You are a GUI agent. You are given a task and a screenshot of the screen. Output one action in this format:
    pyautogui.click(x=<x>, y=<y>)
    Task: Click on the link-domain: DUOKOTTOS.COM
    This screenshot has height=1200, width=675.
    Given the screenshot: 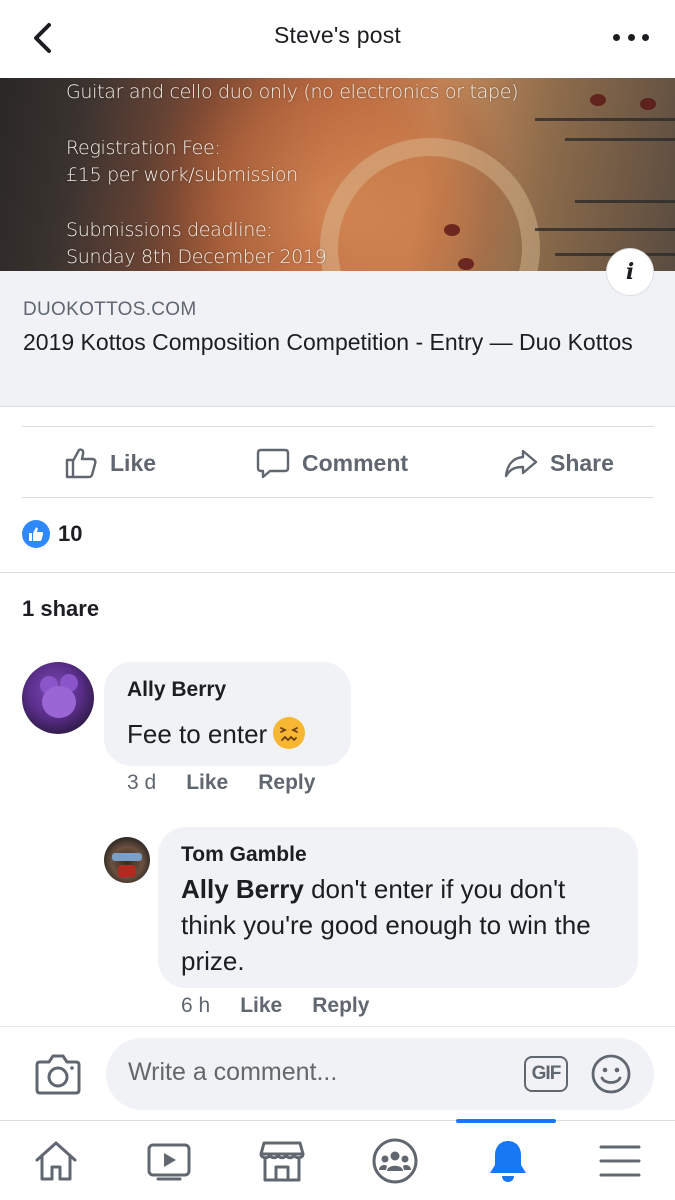 What is the action you would take?
    pyautogui.click(x=110, y=309)
    